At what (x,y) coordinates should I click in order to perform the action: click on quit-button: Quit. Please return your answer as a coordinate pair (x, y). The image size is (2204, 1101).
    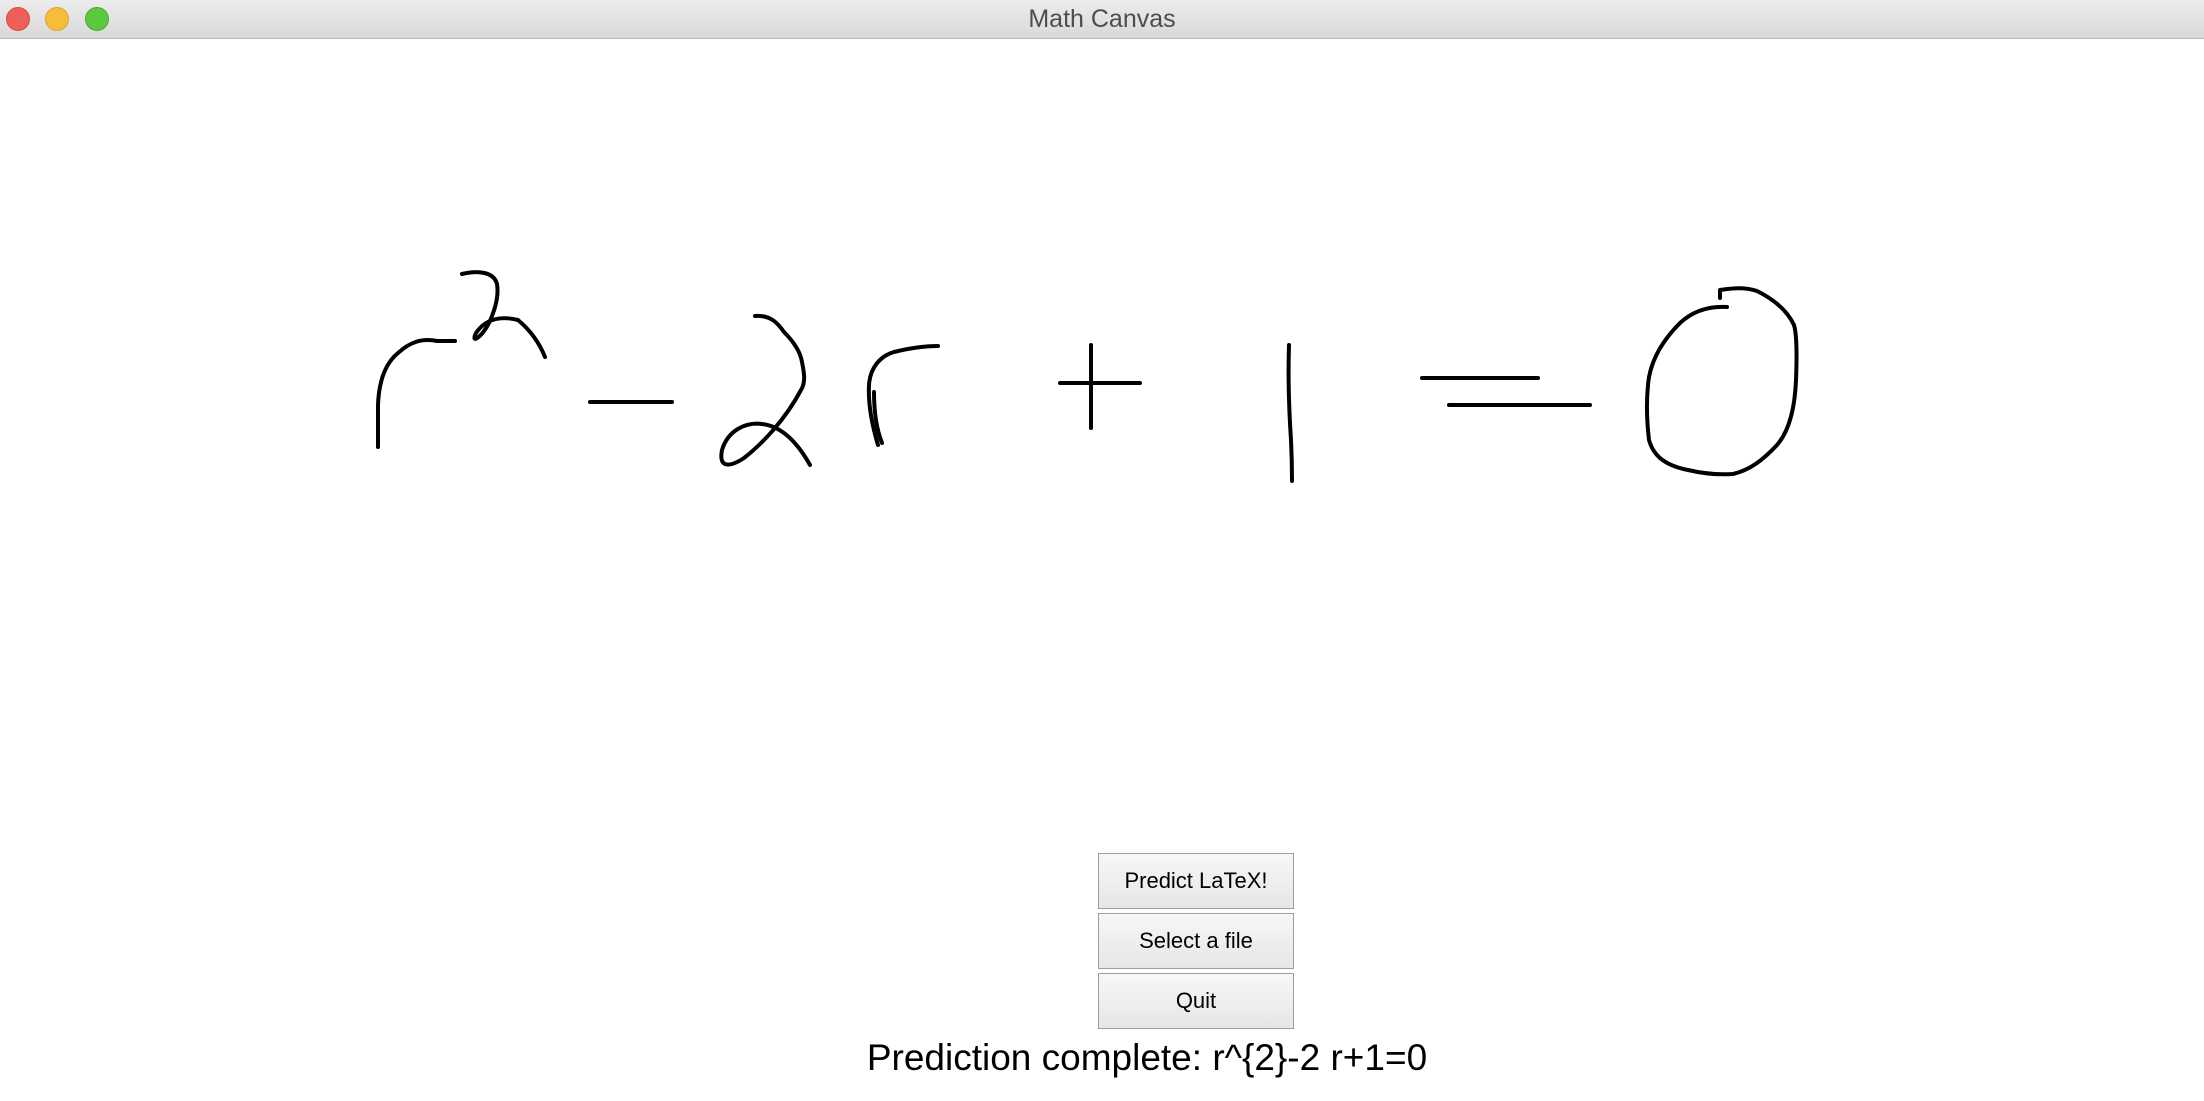
    Looking at the image, I should click on (1196, 1001).